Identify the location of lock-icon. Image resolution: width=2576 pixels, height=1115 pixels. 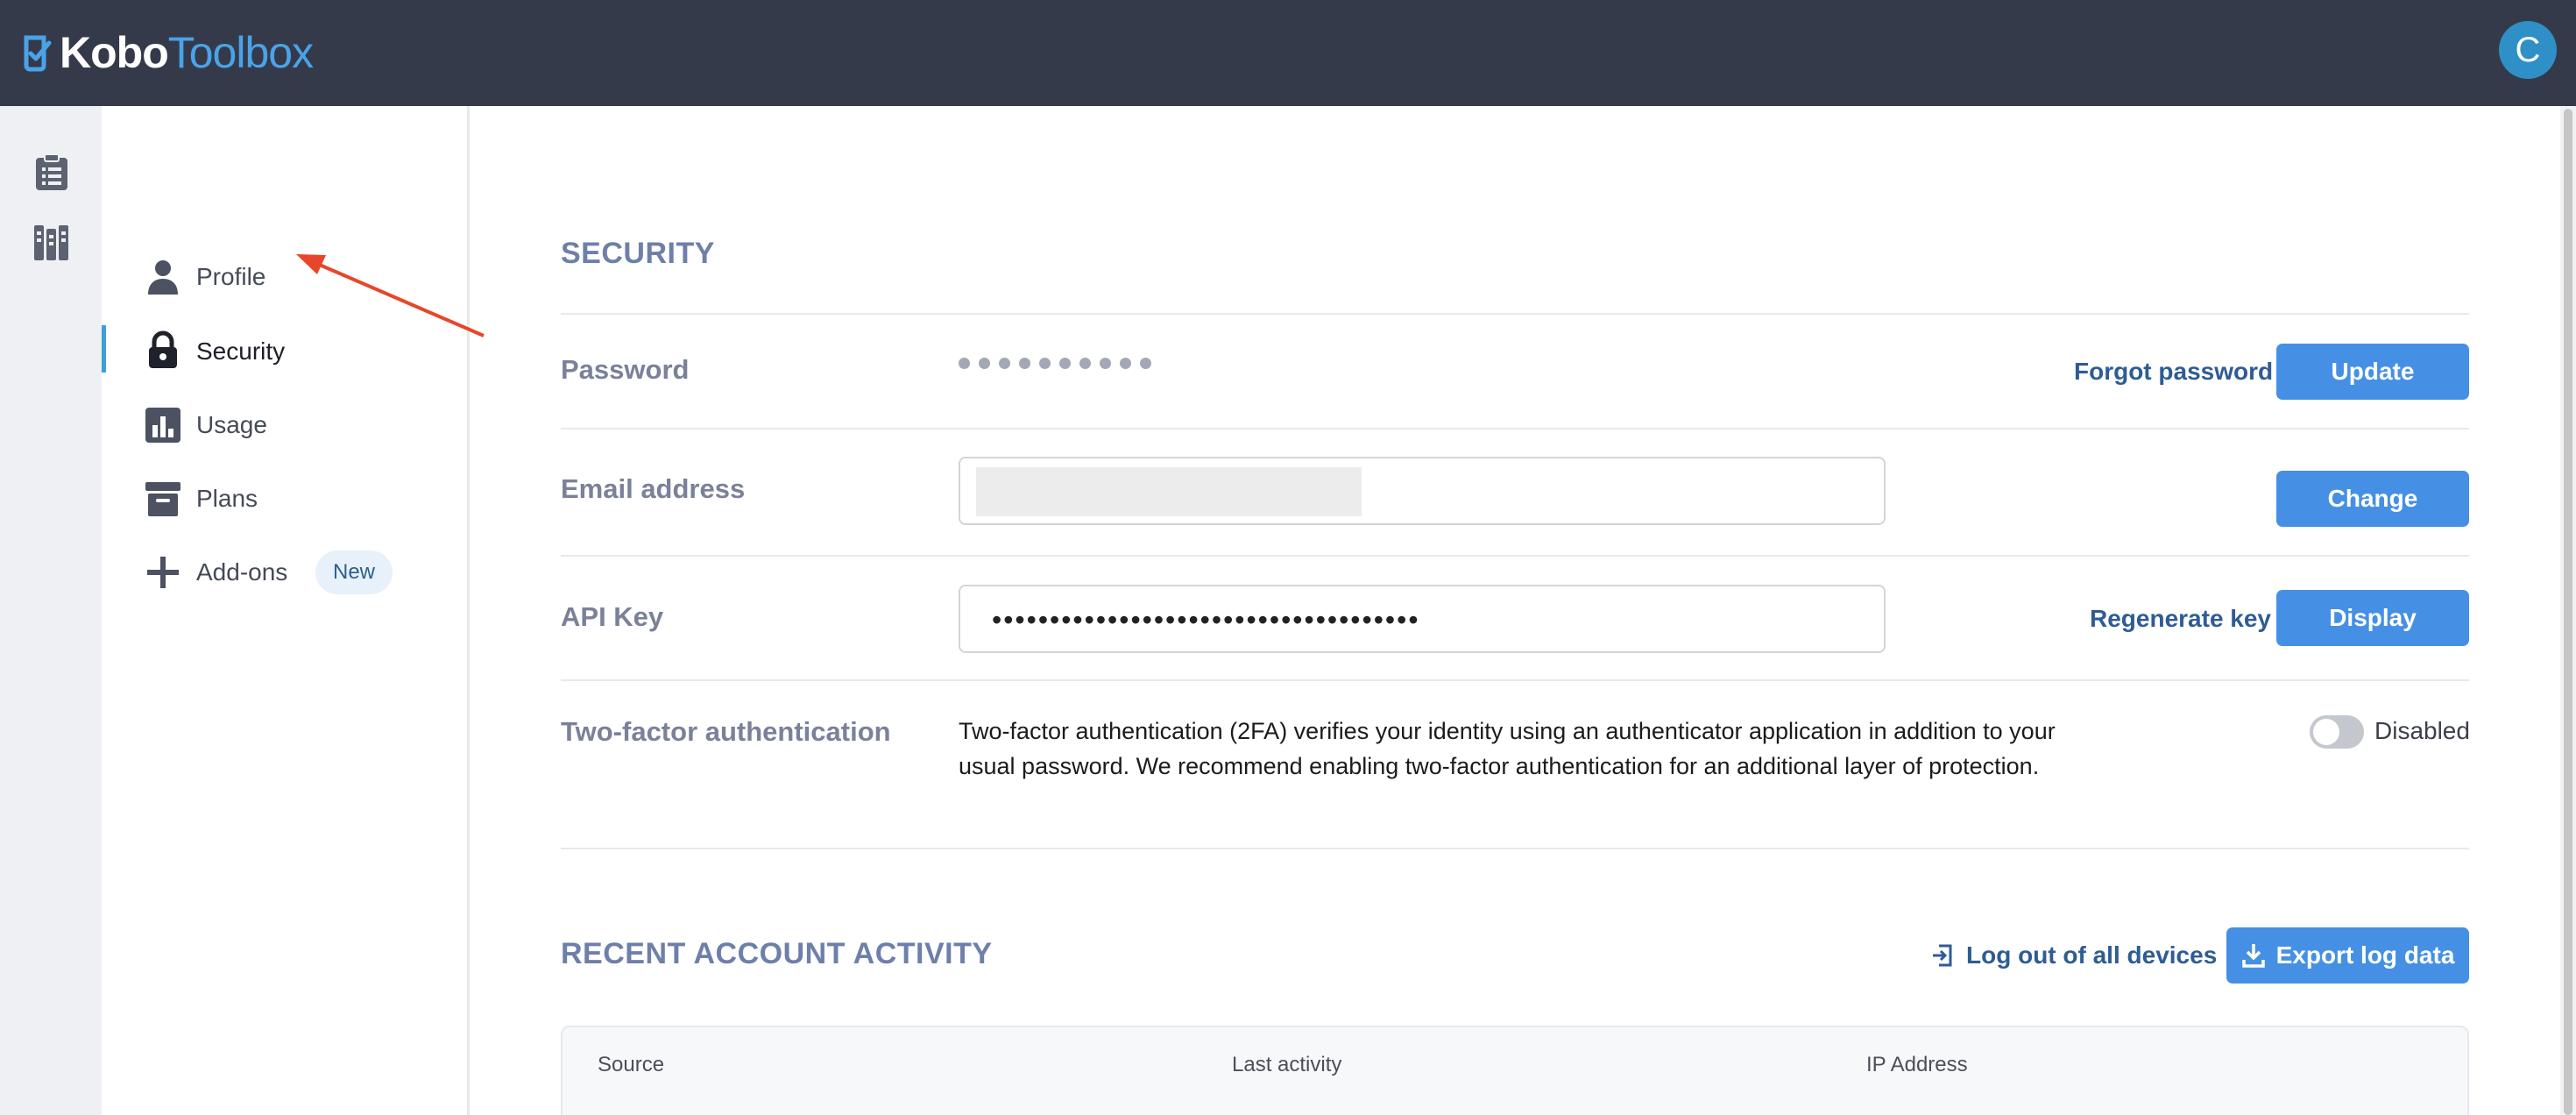
(163, 349).